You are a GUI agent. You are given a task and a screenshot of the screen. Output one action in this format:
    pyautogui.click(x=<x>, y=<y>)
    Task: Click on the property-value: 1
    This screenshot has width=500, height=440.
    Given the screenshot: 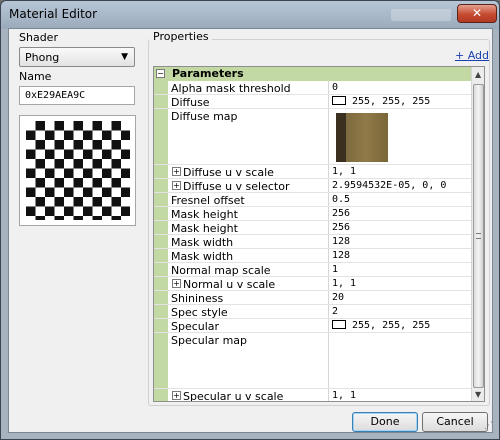 What is the action you would take?
    pyautogui.click(x=335, y=269)
    